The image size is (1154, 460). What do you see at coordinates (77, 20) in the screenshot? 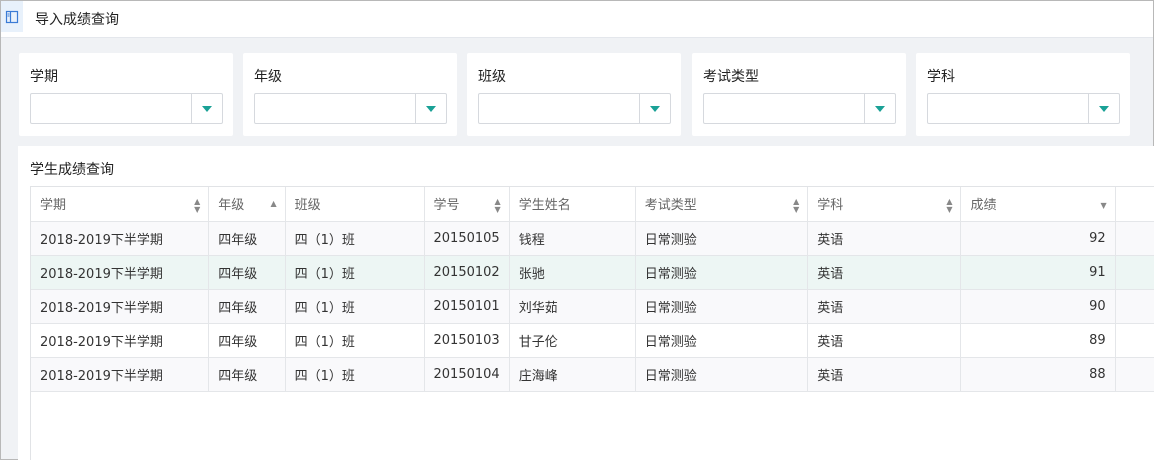
I see `page-title: 导入成绩查询` at bounding box center [77, 20].